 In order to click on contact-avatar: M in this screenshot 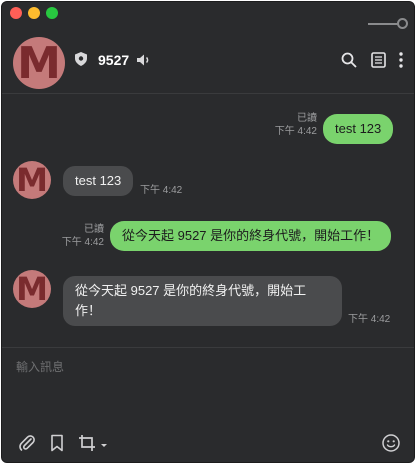, I will do `click(39, 63)`.